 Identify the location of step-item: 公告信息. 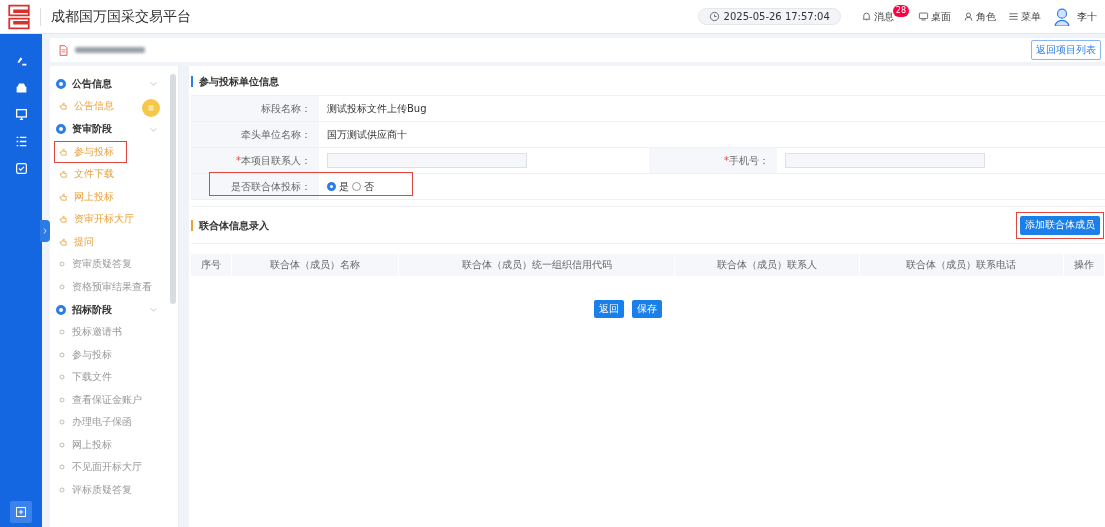
(87, 106).